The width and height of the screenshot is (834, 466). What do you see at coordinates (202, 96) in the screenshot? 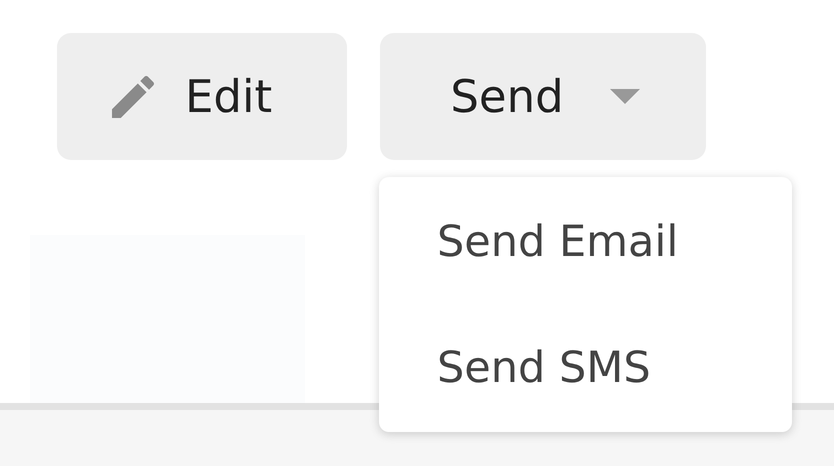
I see `edit-button: Edit` at bounding box center [202, 96].